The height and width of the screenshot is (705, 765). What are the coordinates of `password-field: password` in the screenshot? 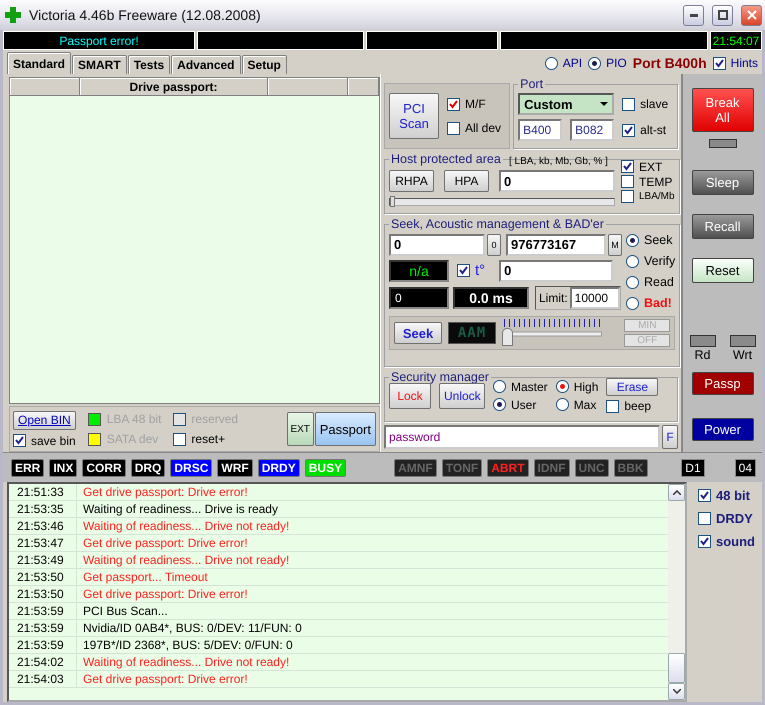 It's located at (522, 437).